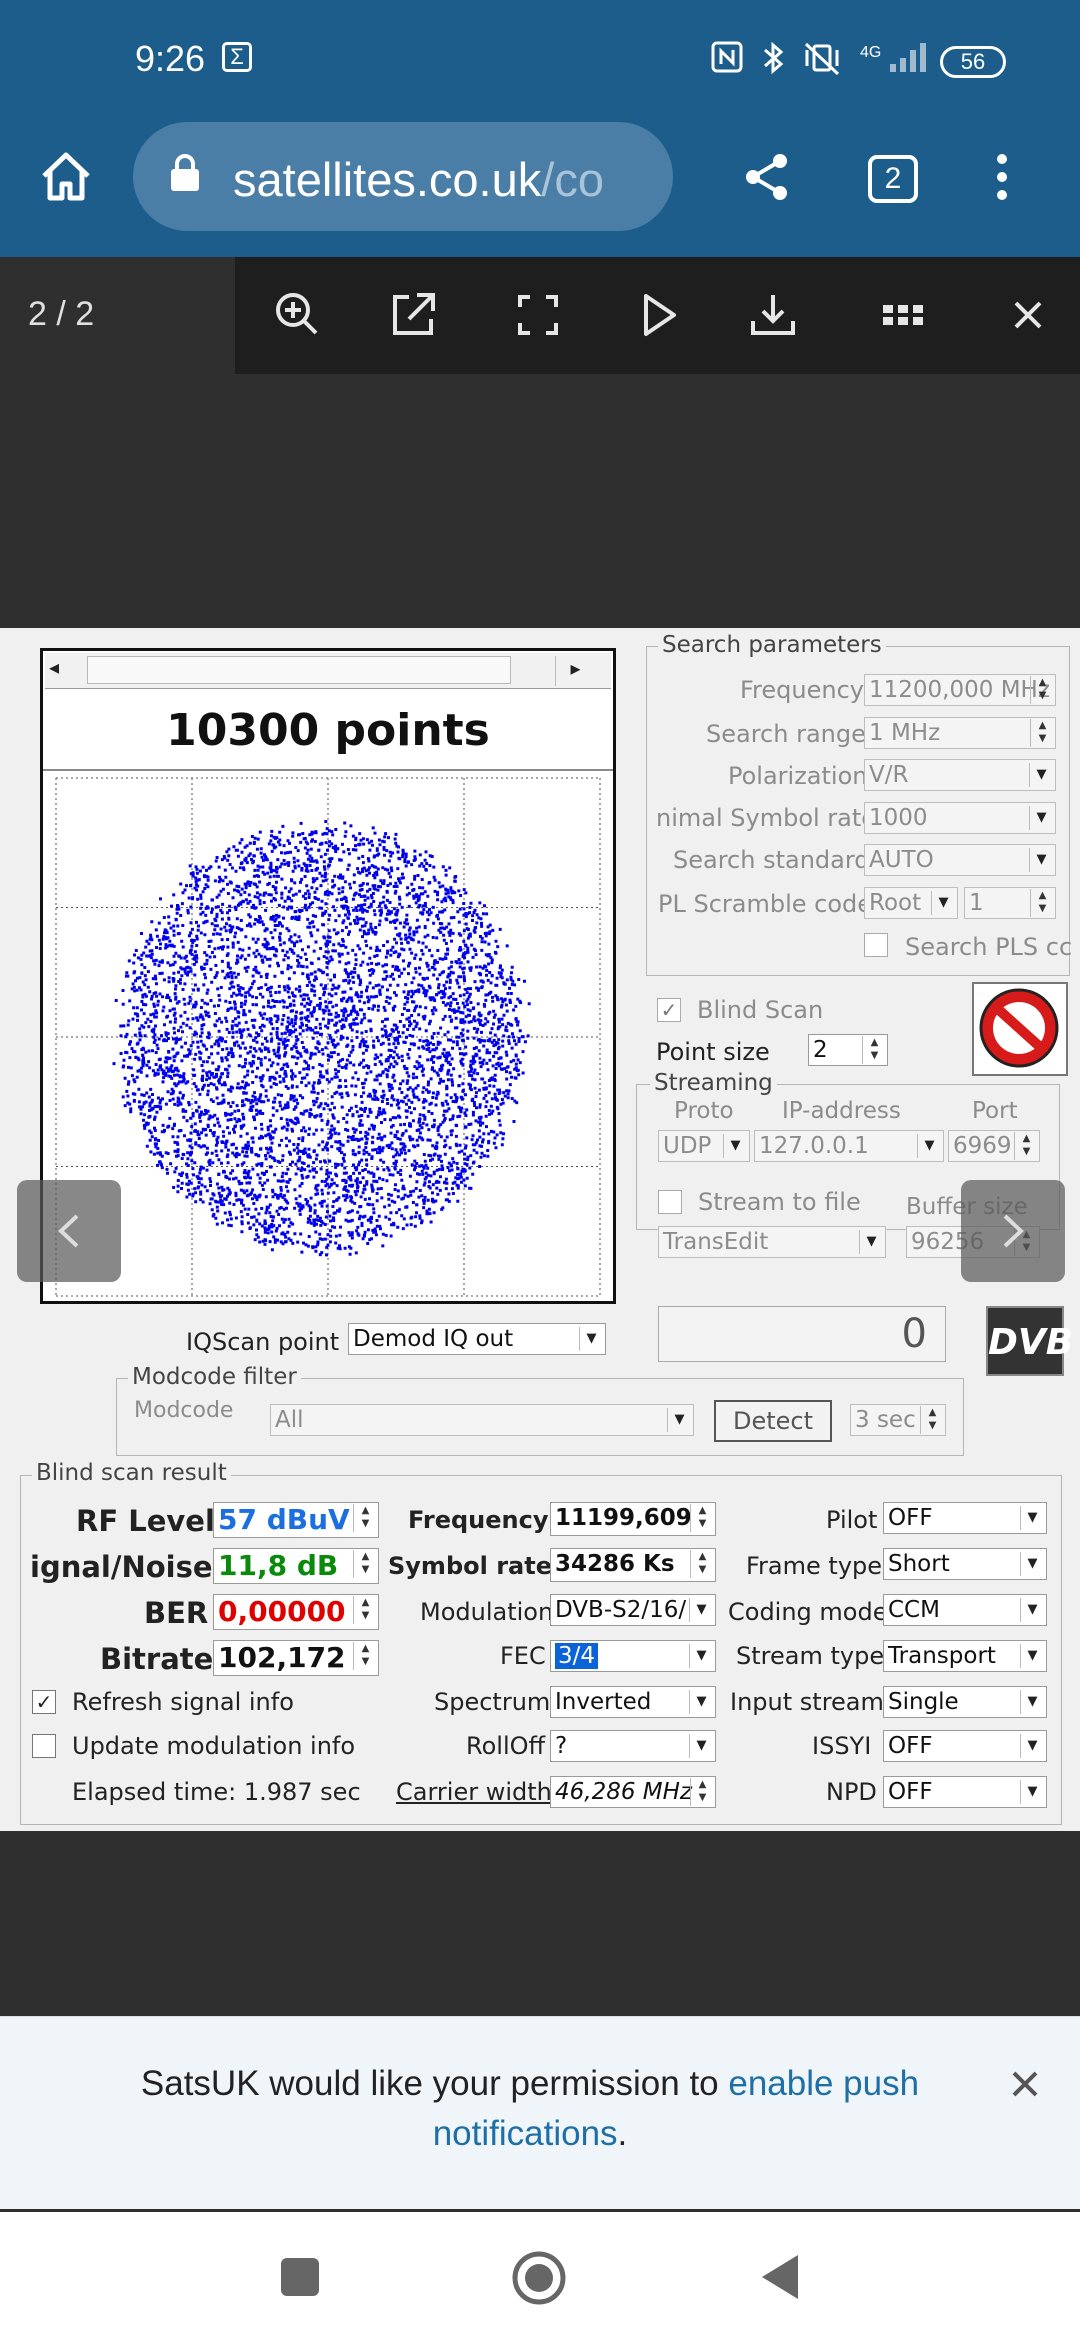 The image size is (1080, 2340). What do you see at coordinates (538, 315) in the screenshot?
I see `fullscreen-icon` at bounding box center [538, 315].